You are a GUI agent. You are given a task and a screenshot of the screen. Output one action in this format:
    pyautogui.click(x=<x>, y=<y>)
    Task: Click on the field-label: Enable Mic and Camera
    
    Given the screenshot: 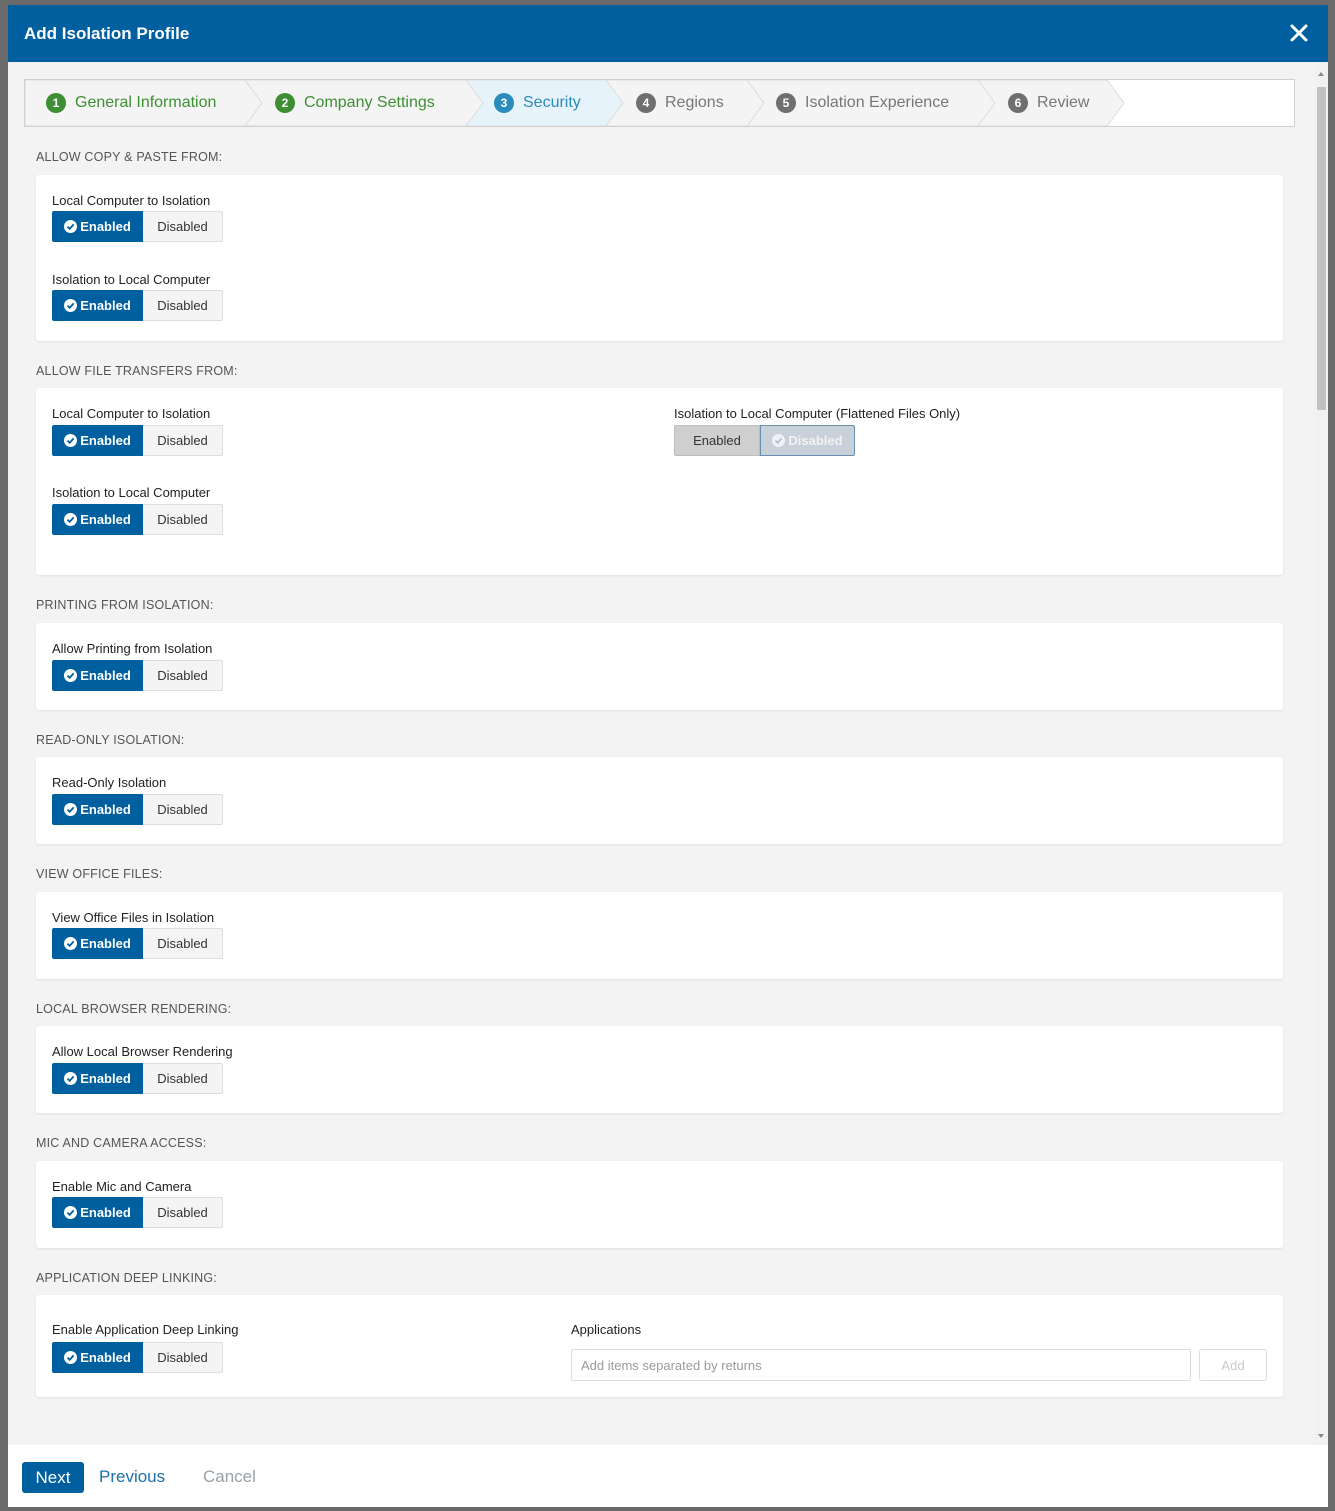 What is the action you would take?
    pyautogui.click(x=122, y=1186)
    